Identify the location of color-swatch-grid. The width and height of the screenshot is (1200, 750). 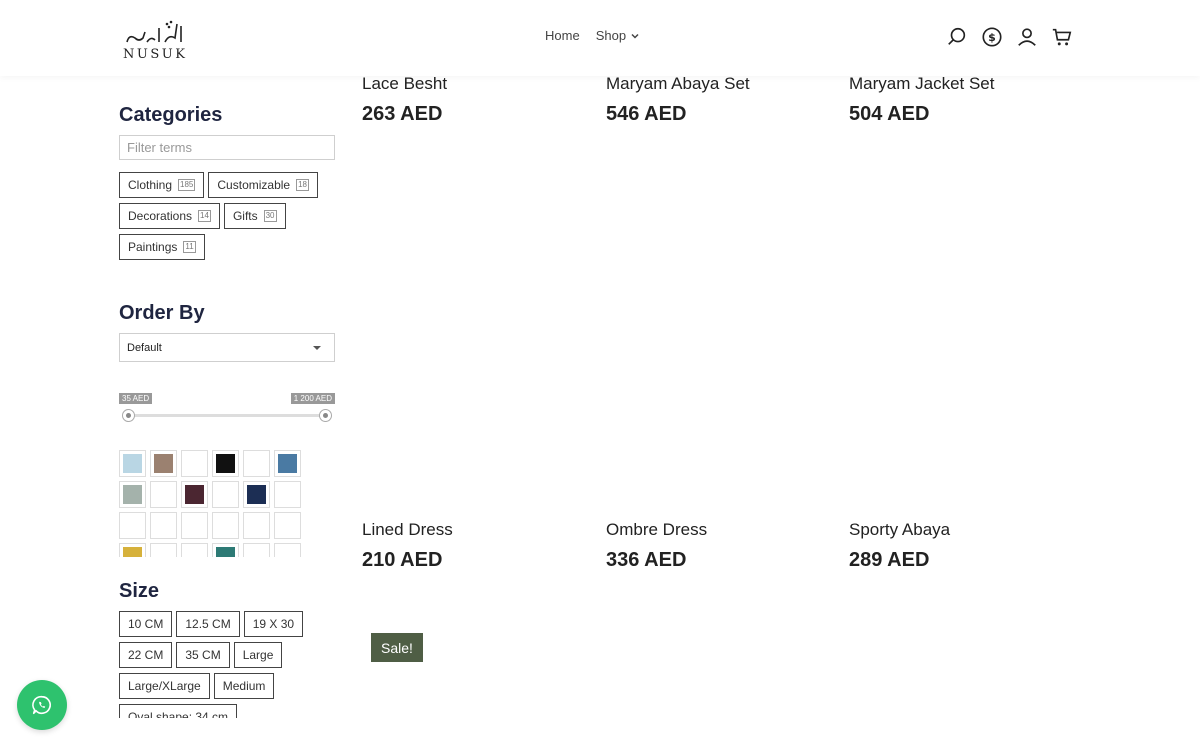
(211, 503).